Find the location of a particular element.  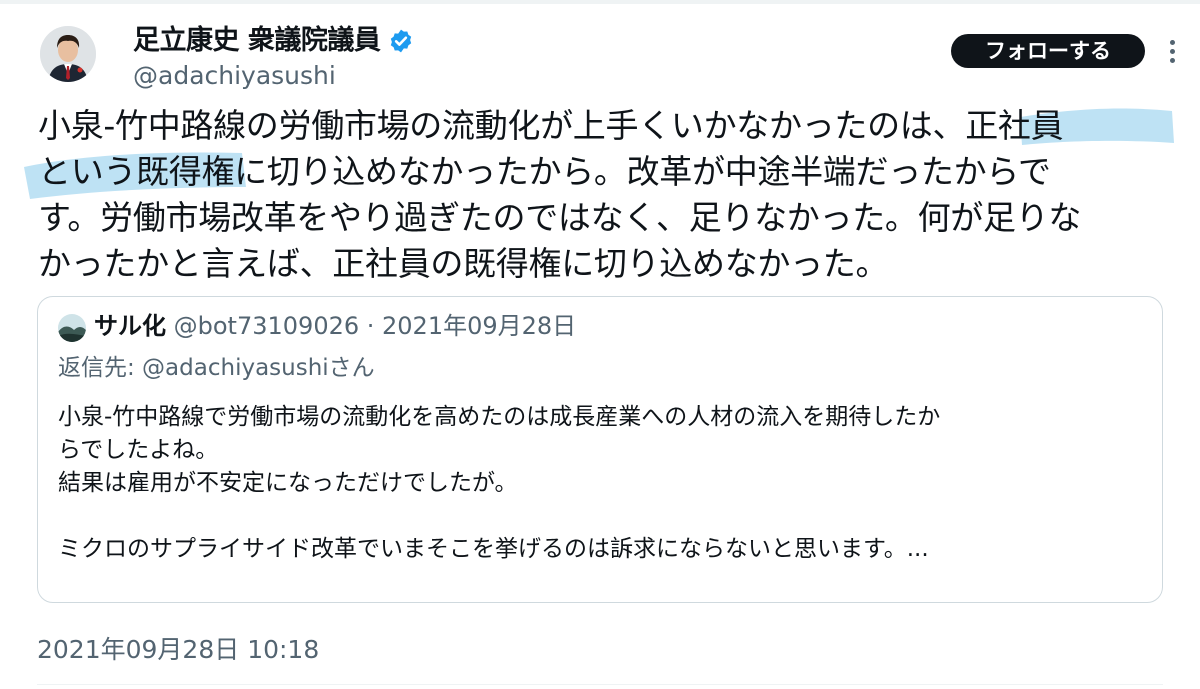

author-display-name-row: 足立康史 衆議院議員 is located at coordinates (273, 41).